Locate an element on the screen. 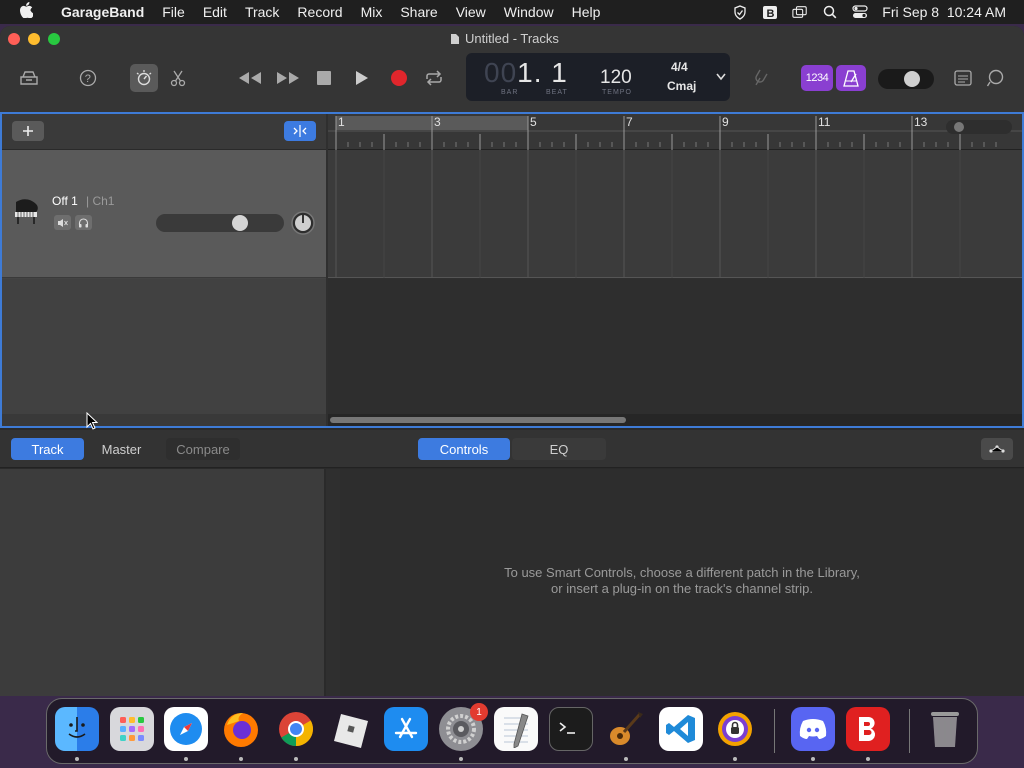 This screenshot has height=768, width=1024. metronome-button is located at coordinates (851, 78).